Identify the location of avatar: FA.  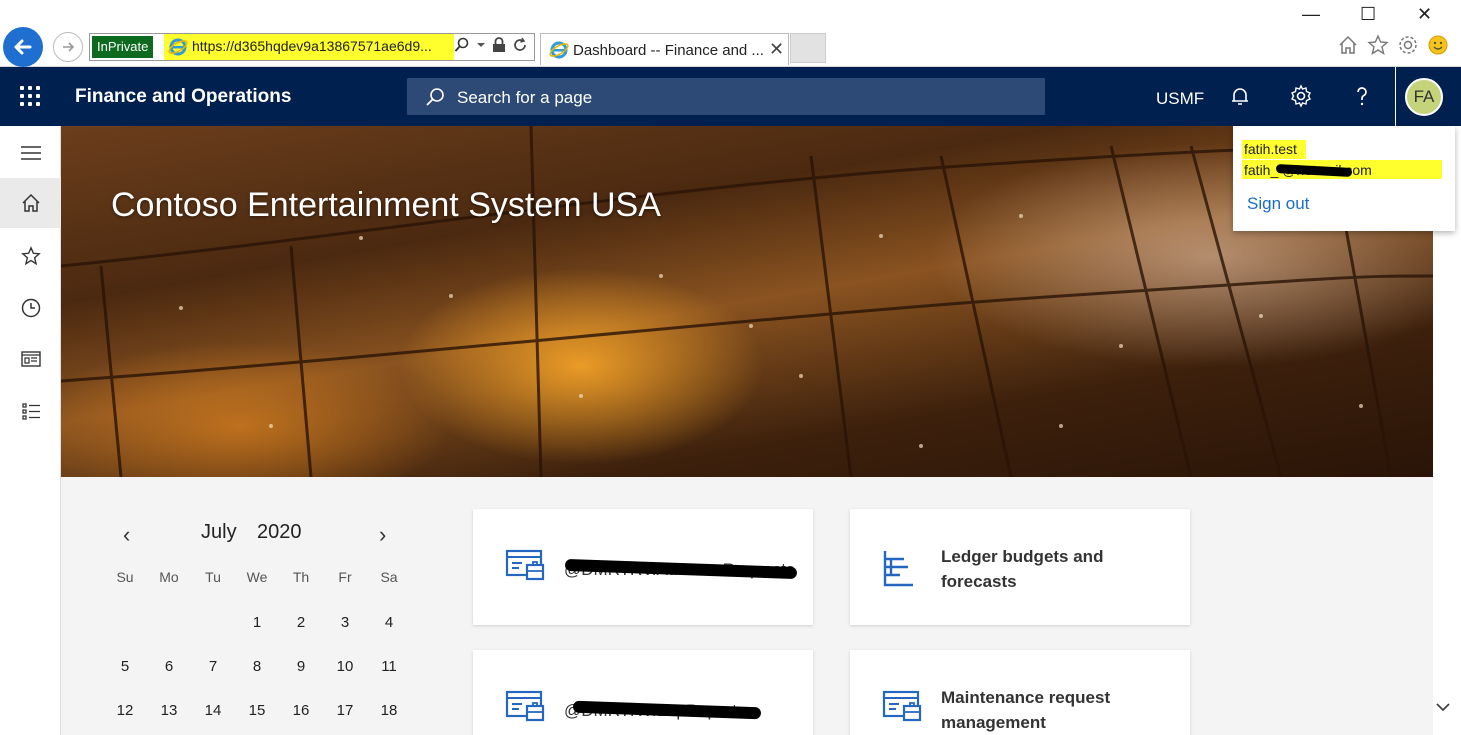
(1424, 97).